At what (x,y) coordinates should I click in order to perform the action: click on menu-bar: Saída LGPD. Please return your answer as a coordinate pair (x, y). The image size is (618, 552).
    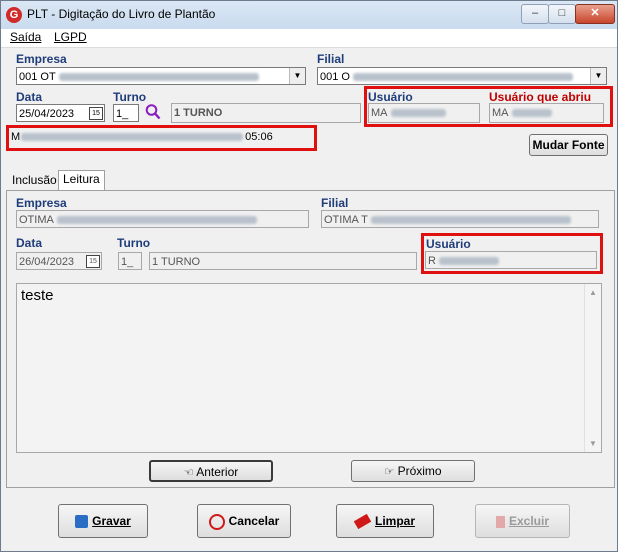
    Looking at the image, I should click on (309, 38).